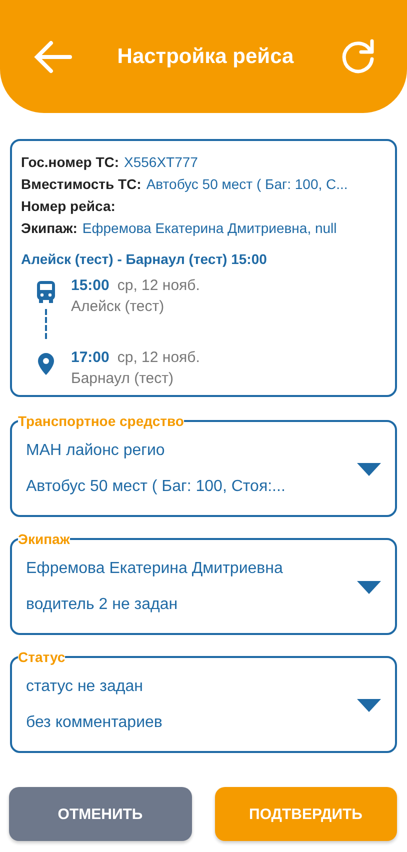  Describe the element at coordinates (209, 228) in the screenshot. I see `field-value: Ефремова Екатерина Дмитриевна, null` at that location.